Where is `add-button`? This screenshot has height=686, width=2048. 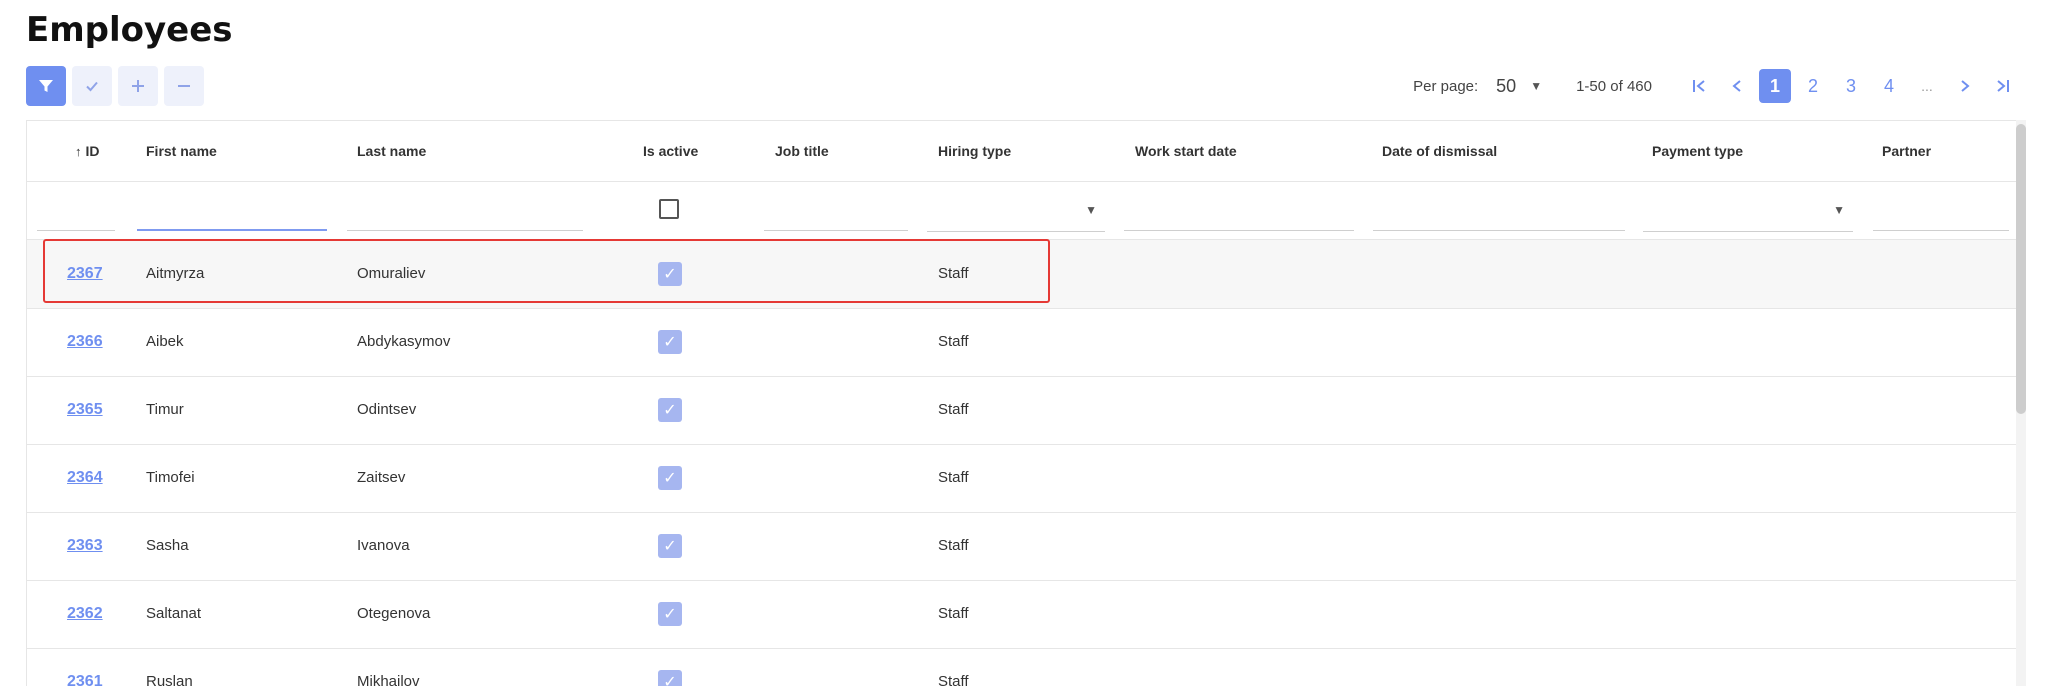
add-button is located at coordinates (138, 86).